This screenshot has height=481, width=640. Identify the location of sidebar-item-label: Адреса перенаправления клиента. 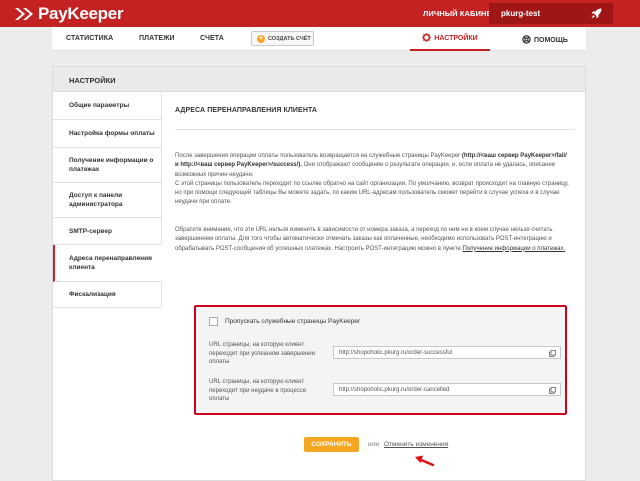
(110, 263).